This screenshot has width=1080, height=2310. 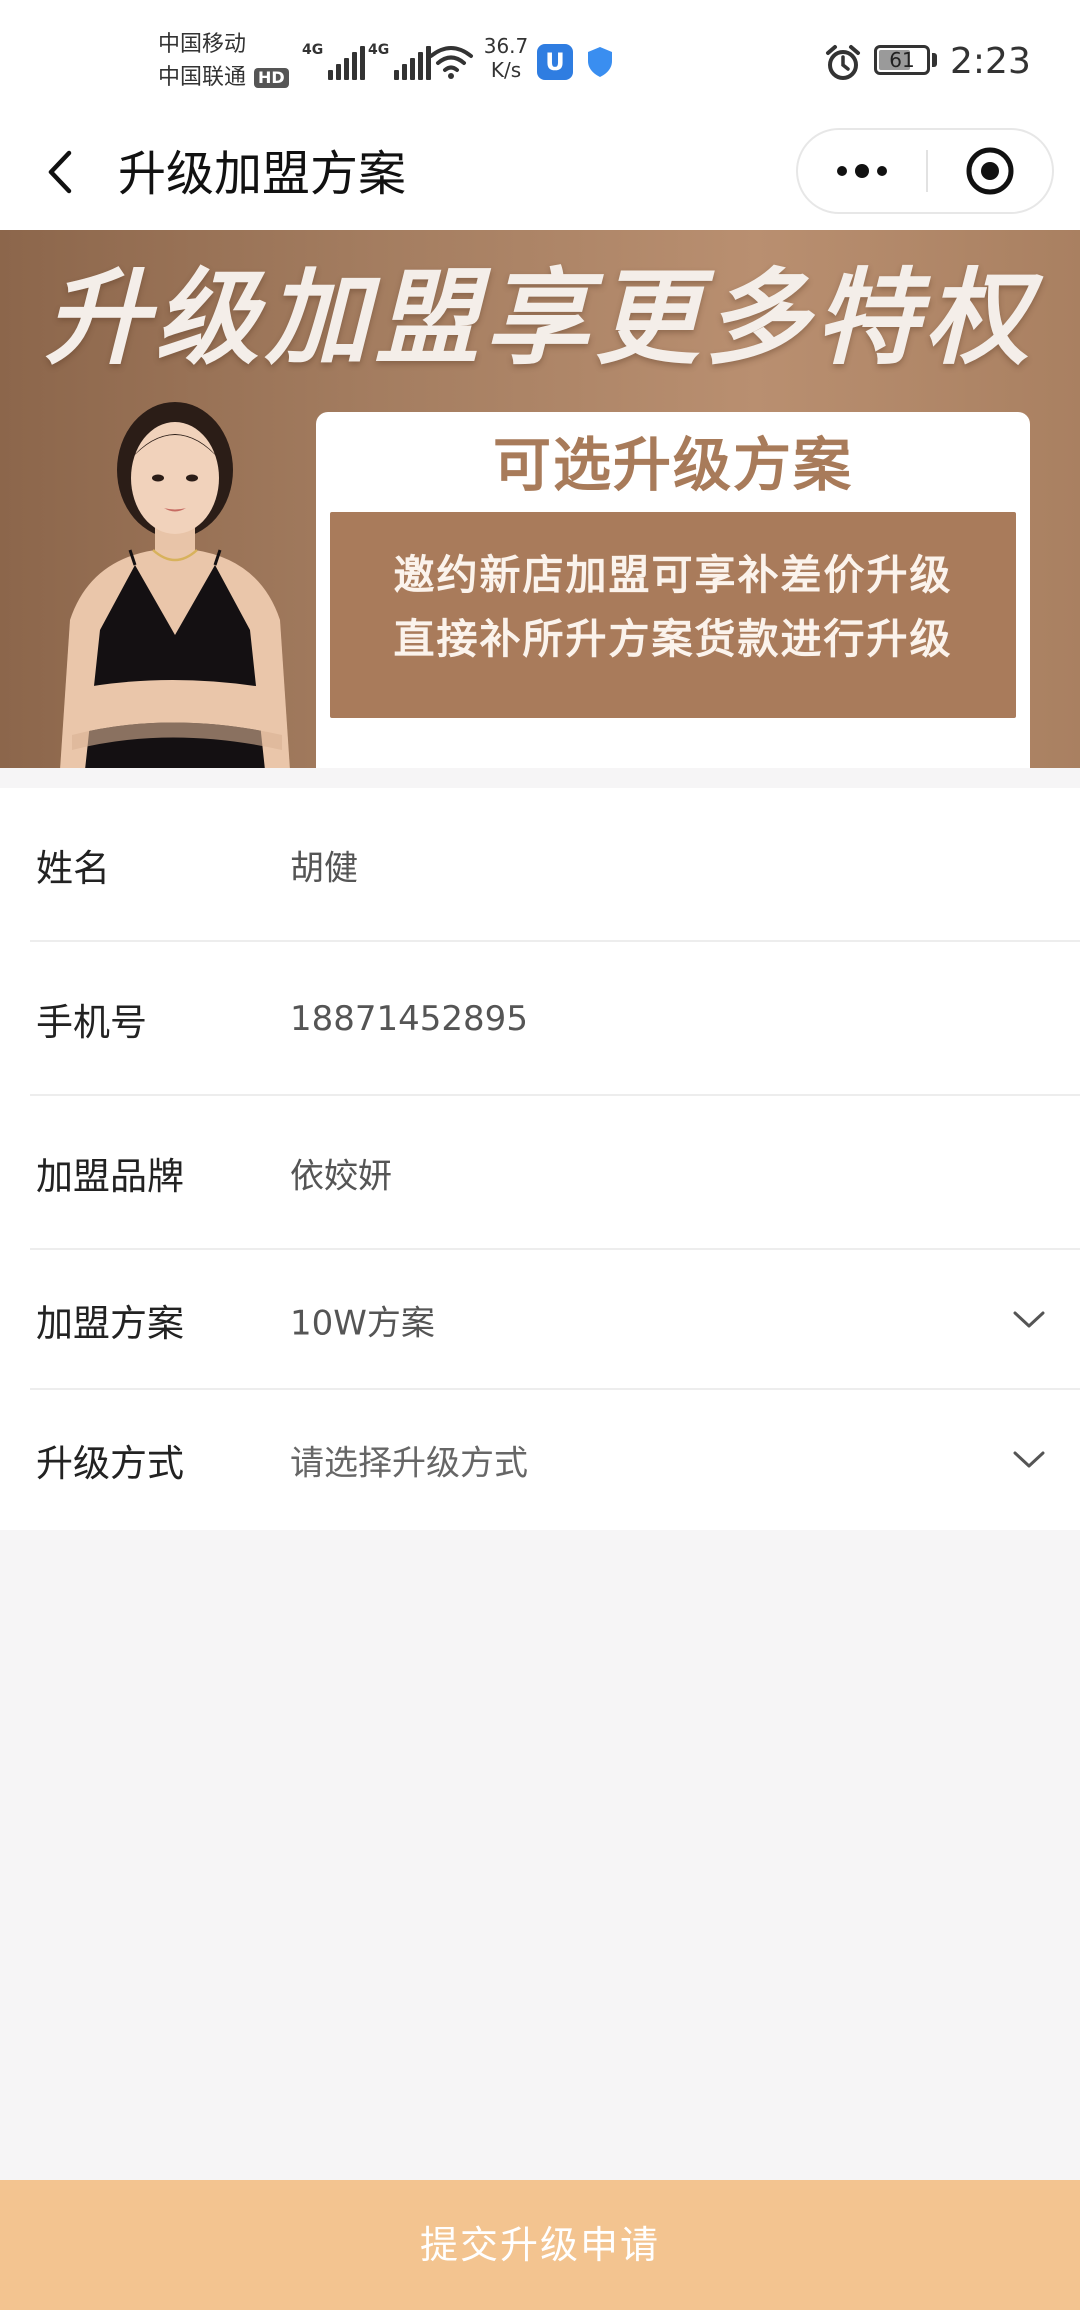 What do you see at coordinates (506, 46) in the screenshot?
I see `speed-value: 36.7` at bounding box center [506, 46].